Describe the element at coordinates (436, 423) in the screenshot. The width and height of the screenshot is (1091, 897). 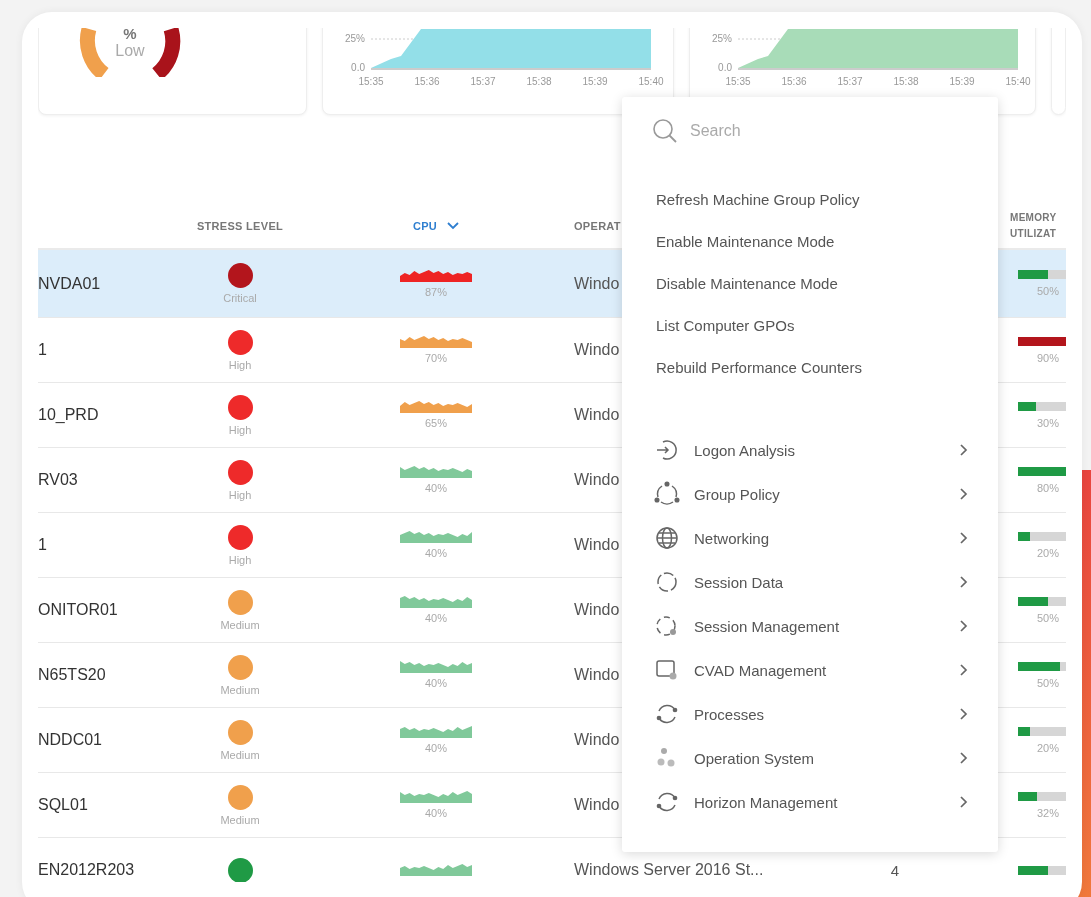
I see `cpu-value: 65%` at that location.